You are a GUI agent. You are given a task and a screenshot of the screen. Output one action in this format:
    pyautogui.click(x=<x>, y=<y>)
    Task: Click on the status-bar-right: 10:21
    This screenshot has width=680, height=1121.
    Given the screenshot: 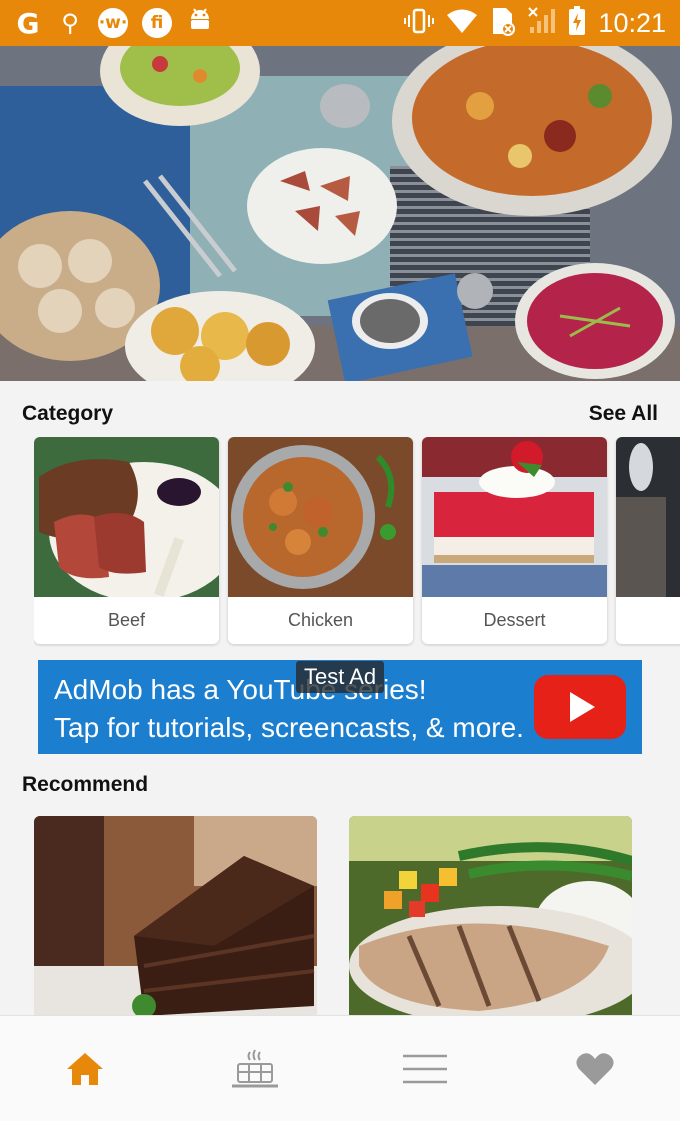 What is the action you would take?
    pyautogui.click(x=535, y=23)
    